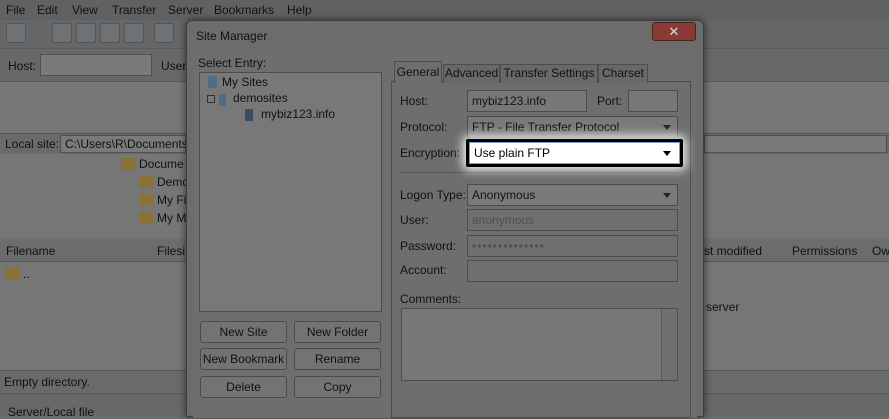 The height and width of the screenshot is (419, 889). I want to click on tree-root-my-sites: My Sites, so click(245, 82).